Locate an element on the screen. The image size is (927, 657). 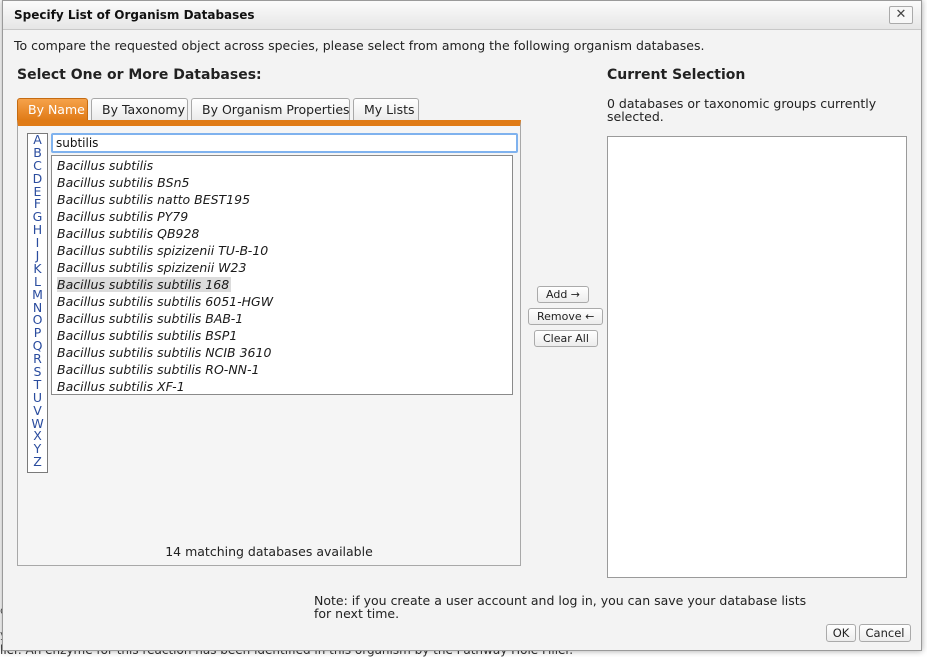
list-item-label: Bacillus subtilis is located at coordinates (105, 165).